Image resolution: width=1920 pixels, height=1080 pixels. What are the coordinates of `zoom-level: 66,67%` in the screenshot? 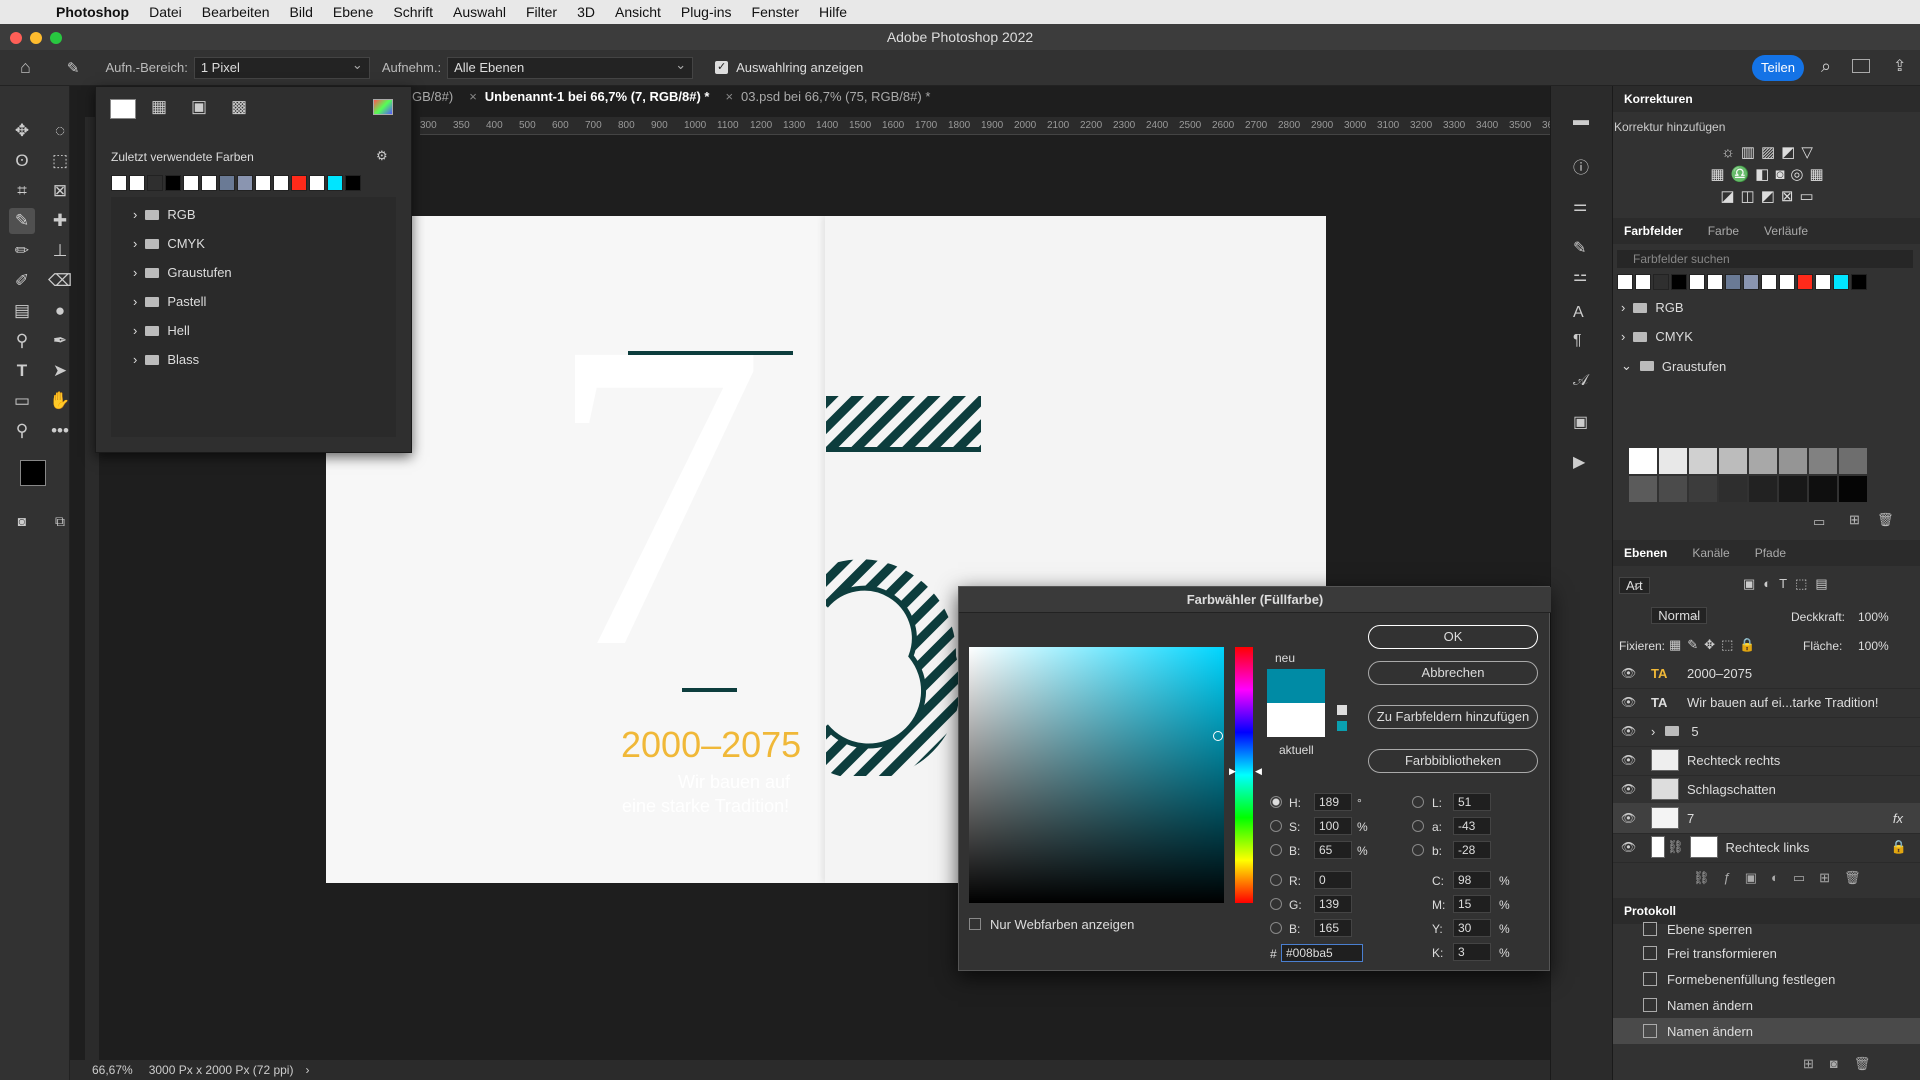 It's located at (112, 1070).